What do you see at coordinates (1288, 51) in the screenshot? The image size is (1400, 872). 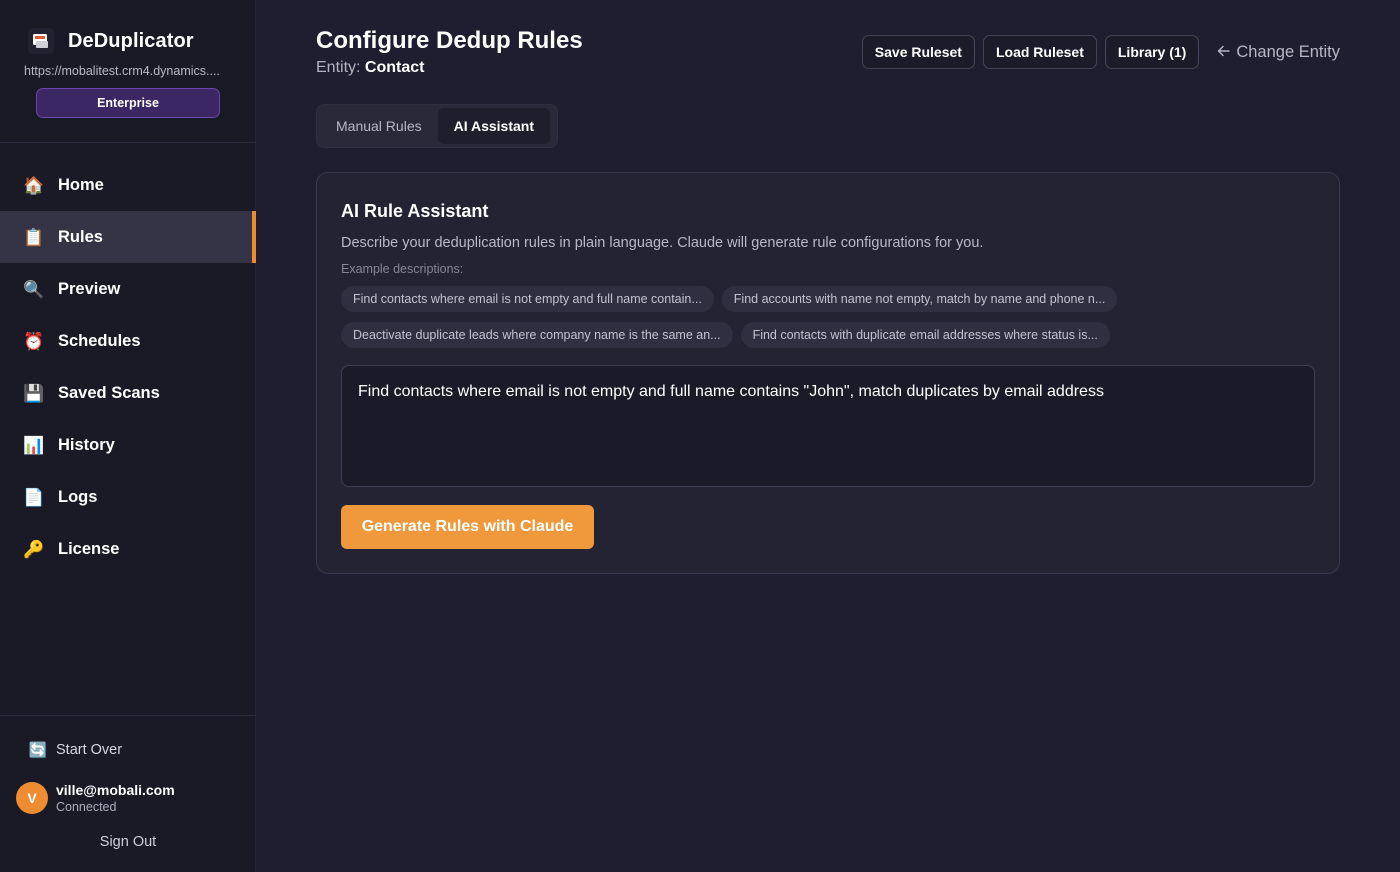 I see `change-entity-label: Change Entity` at bounding box center [1288, 51].